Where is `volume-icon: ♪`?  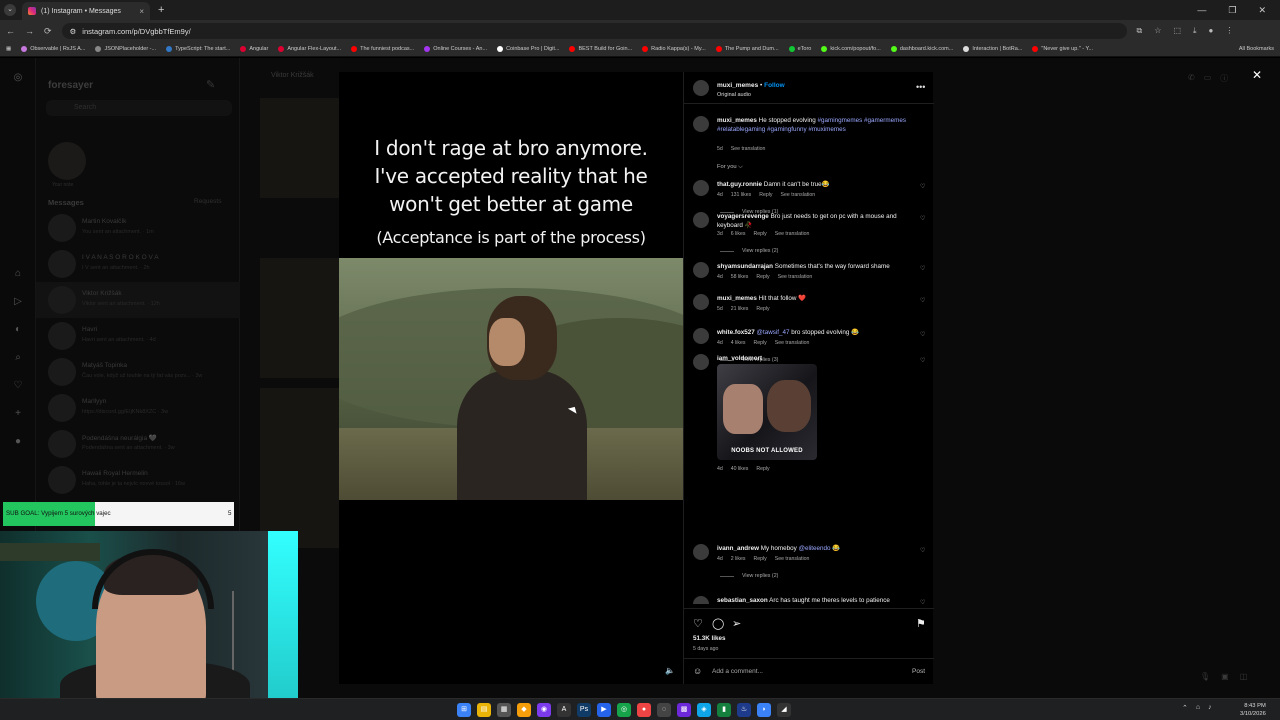 volume-icon: ♪ is located at coordinates (1210, 708).